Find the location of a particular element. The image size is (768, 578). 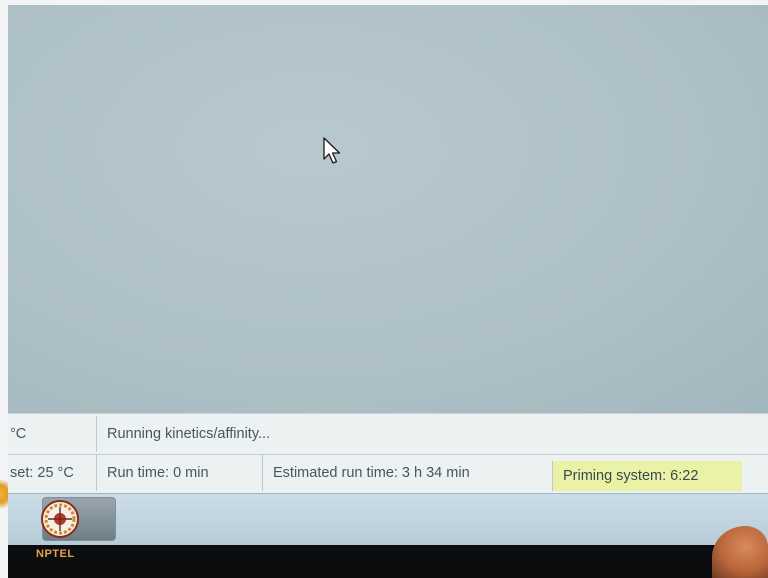

nptel-app-icon is located at coordinates (60, 519).